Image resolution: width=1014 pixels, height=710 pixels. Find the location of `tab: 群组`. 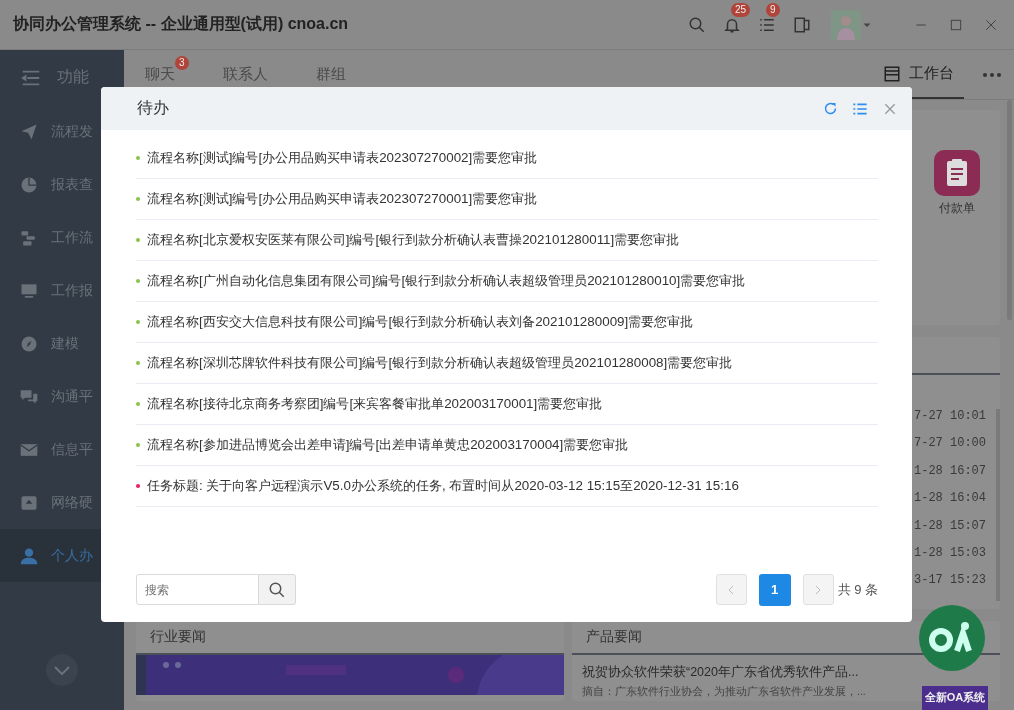

tab: 群组 is located at coordinates (331, 73).